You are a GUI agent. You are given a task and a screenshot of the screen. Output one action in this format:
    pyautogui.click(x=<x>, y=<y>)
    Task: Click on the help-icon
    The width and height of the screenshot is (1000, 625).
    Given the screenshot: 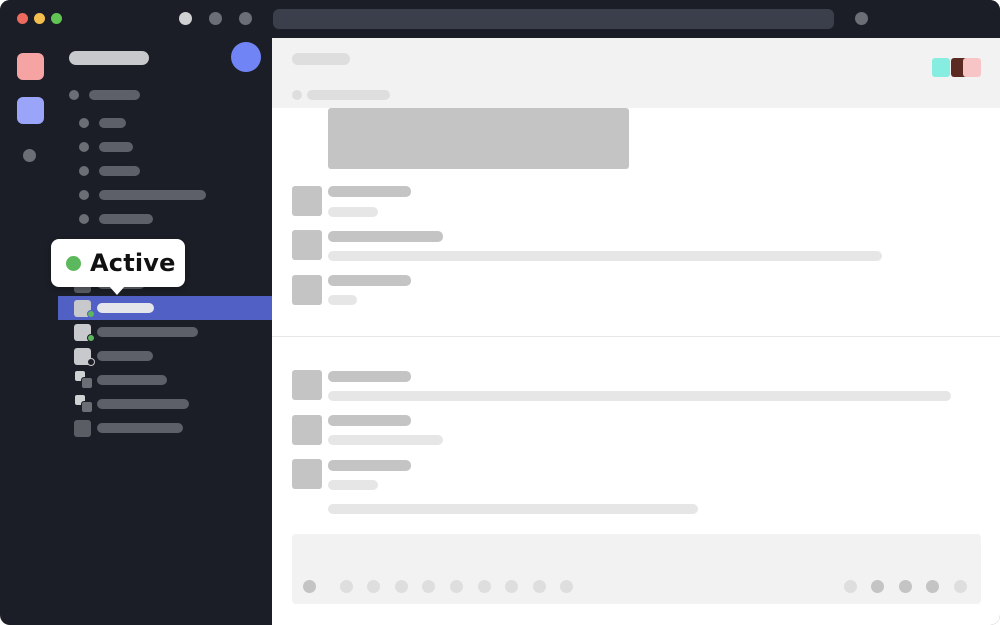 What is the action you would take?
    pyautogui.click(x=861, y=18)
    